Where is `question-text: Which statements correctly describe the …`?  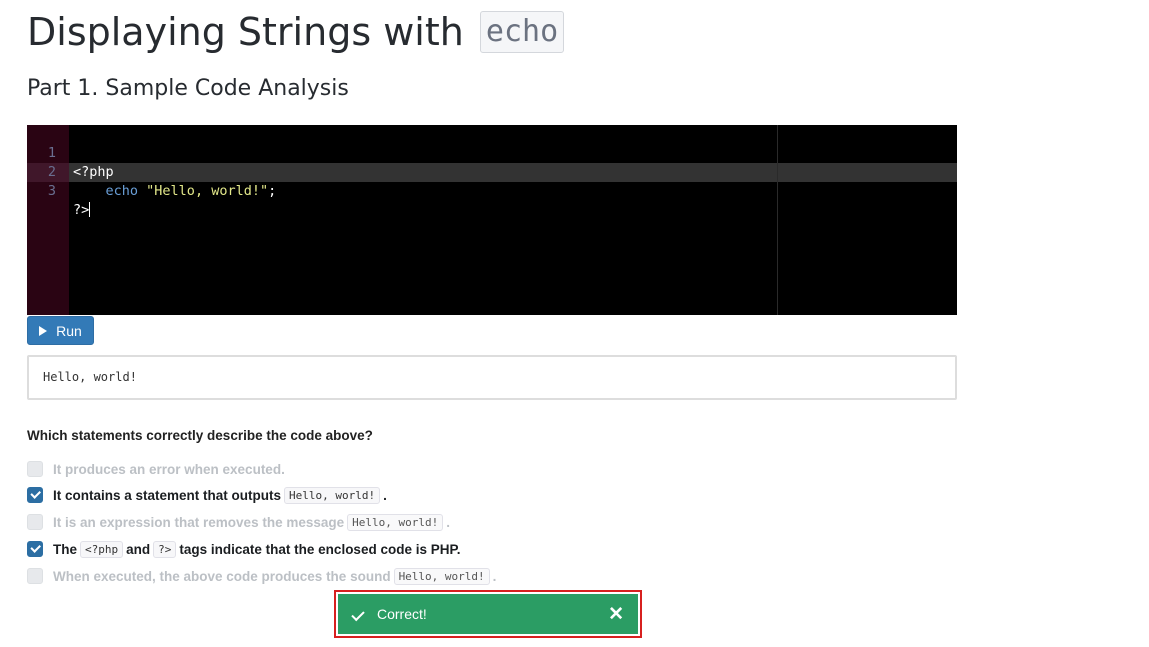
question-text: Which statements correctly describe the … is located at coordinates (200, 435).